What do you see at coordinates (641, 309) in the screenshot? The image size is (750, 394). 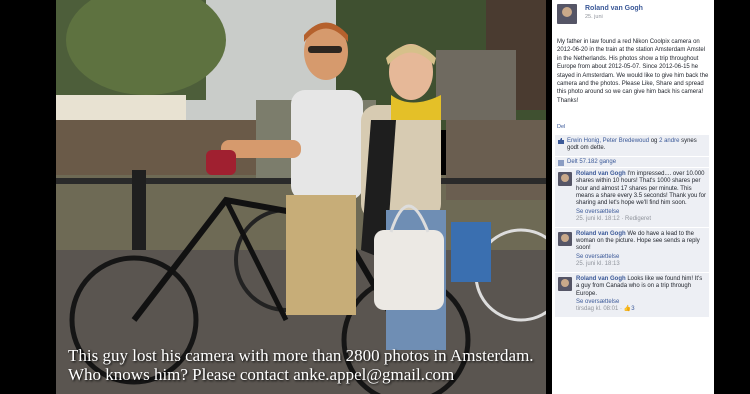 I see `comment-meta: tirsdag kl. 08:01 · 👍3` at bounding box center [641, 309].